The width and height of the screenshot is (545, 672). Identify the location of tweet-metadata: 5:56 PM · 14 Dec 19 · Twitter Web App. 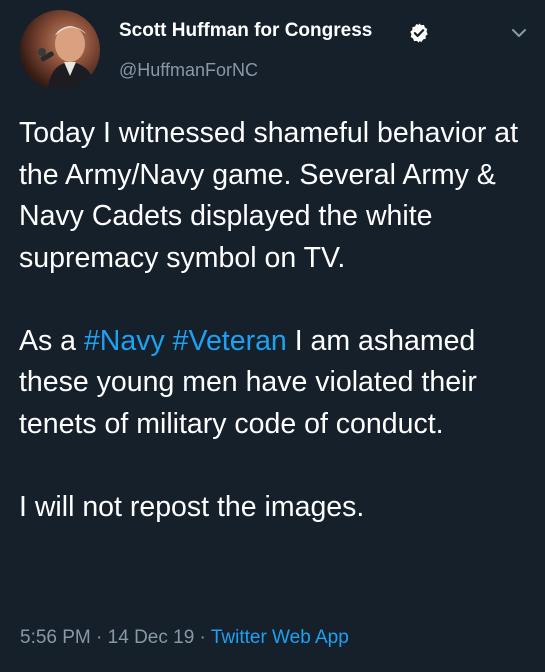
(184, 638).